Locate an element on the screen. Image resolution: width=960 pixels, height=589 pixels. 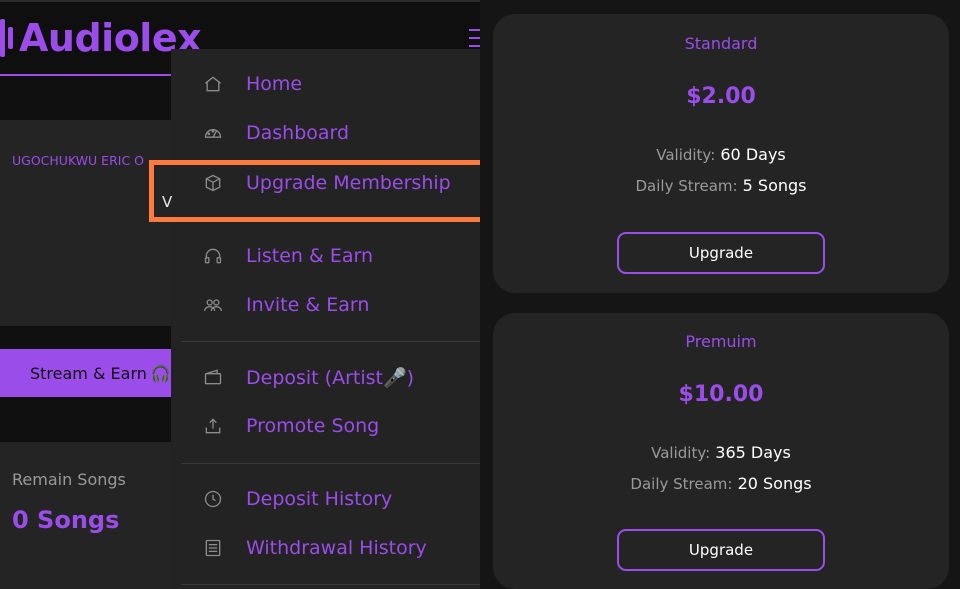
menu-item-invite-earn: Invite & Earn is located at coordinates (325, 305).